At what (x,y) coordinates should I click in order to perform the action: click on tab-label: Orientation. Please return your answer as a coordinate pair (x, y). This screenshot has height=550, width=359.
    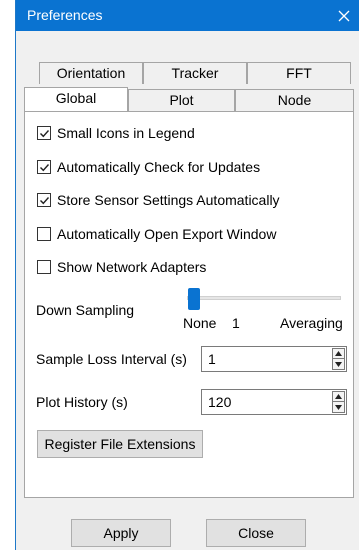
    Looking at the image, I should click on (91, 73).